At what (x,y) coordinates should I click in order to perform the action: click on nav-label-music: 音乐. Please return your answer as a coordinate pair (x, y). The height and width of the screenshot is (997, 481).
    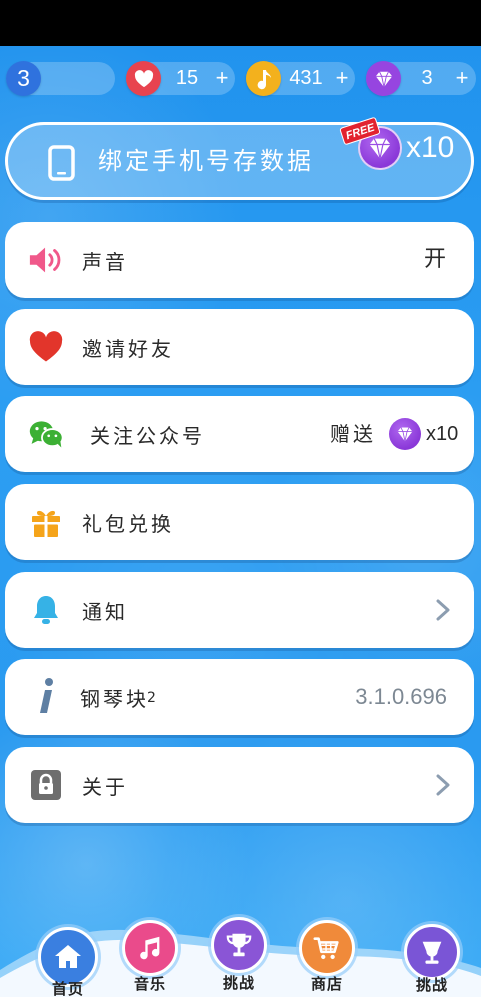
    Looking at the image, I should click on (149, 984).